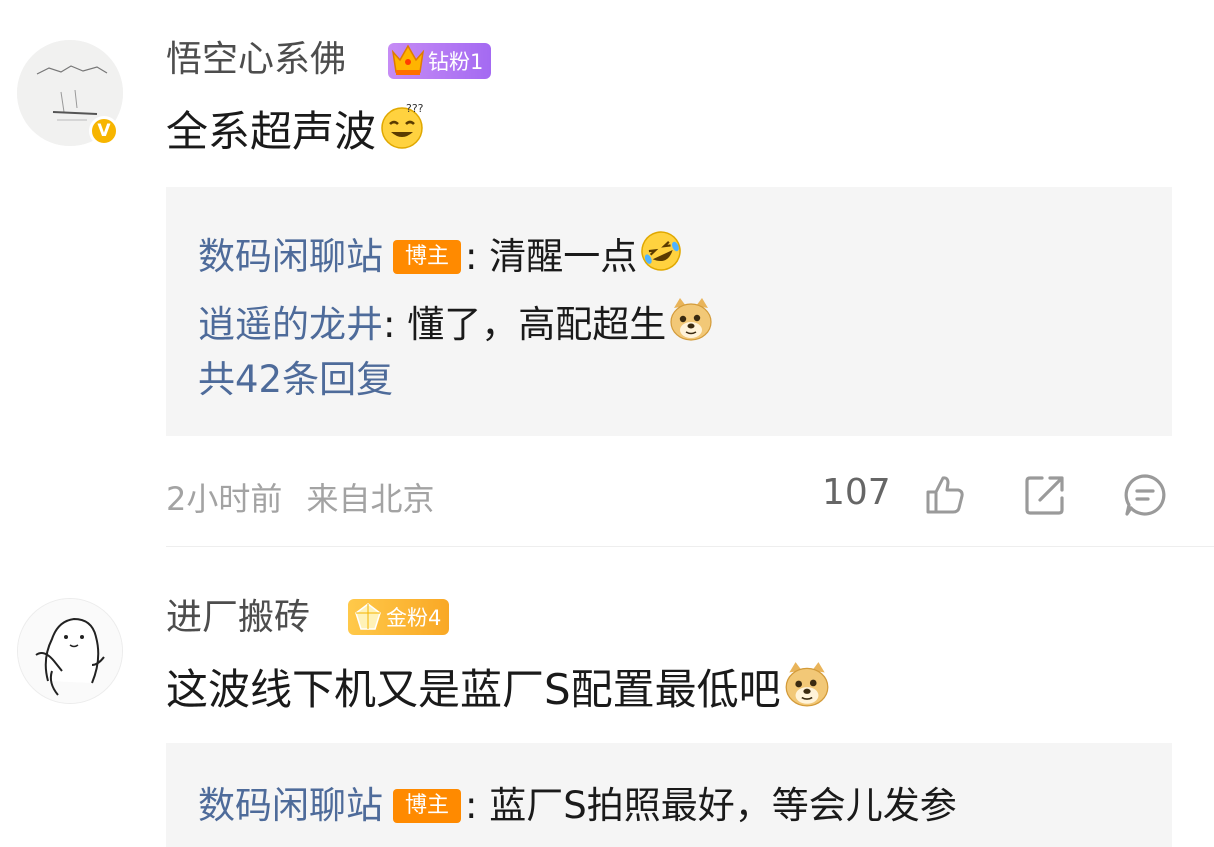  What do you see at coordinates (290, 325) in the screenshot?
I see `reply-author: 逍遥的龙井` at bounding box center [290, 325].